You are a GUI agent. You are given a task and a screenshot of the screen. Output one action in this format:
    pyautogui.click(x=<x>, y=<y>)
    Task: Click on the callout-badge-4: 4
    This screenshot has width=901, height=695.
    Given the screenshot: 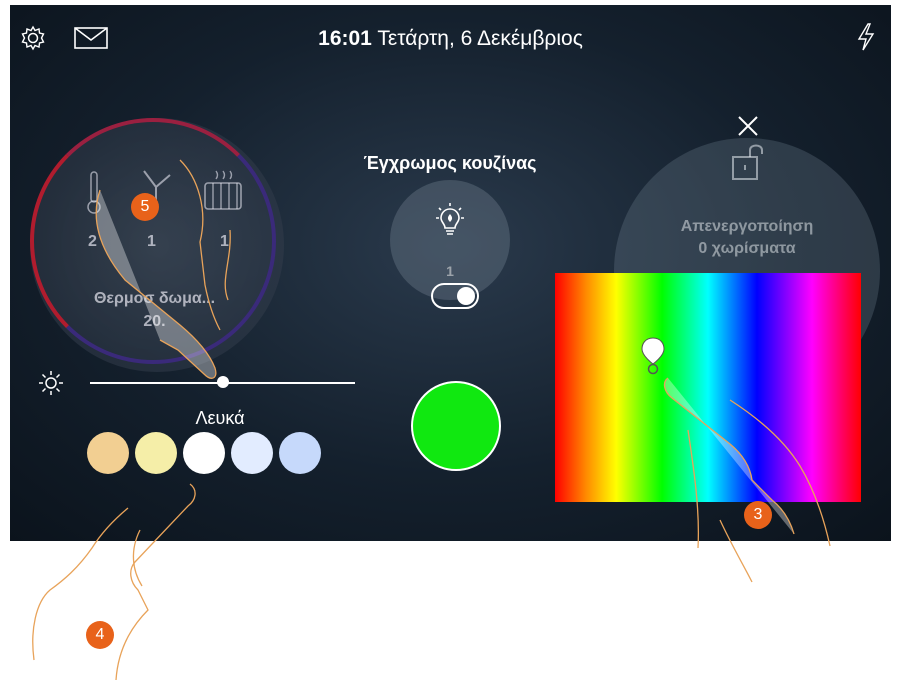 What is the action you would take?
    pyautogui.click(x=100, y=635)
    